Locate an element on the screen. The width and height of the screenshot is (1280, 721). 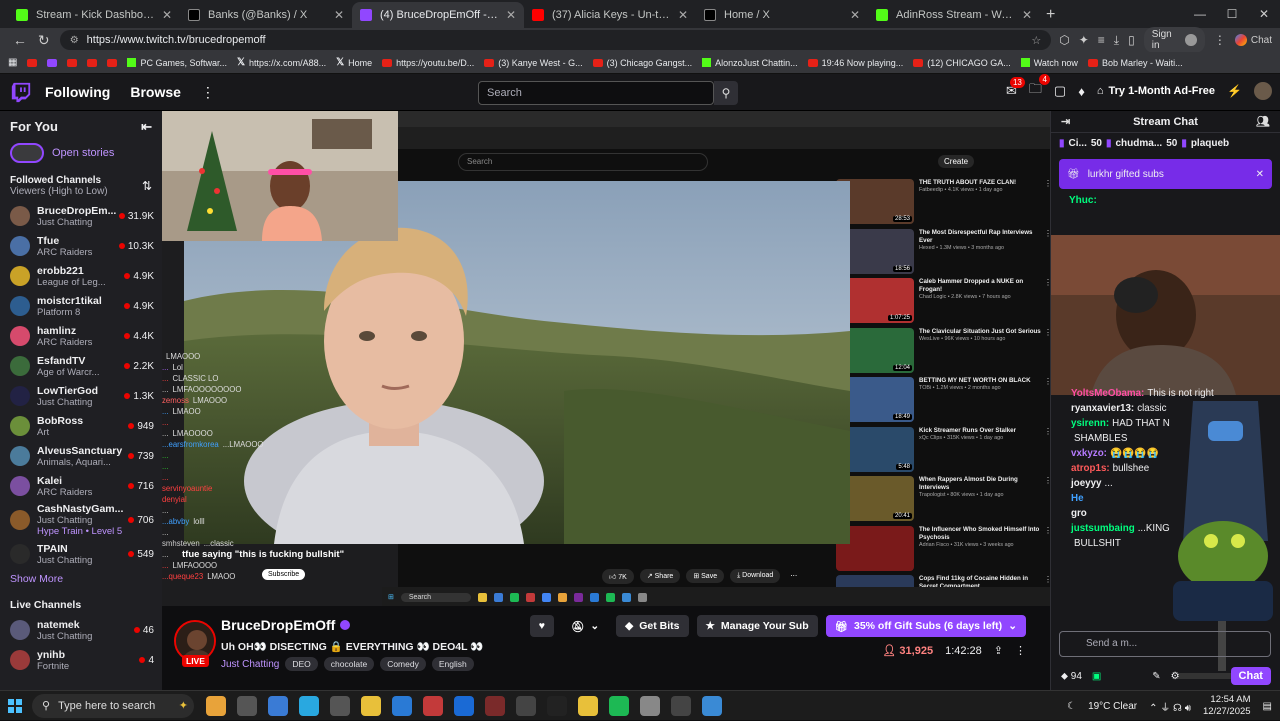
sidebar-channel: Kalei ARC Raiders 716 is located at coordinates (81, 486).